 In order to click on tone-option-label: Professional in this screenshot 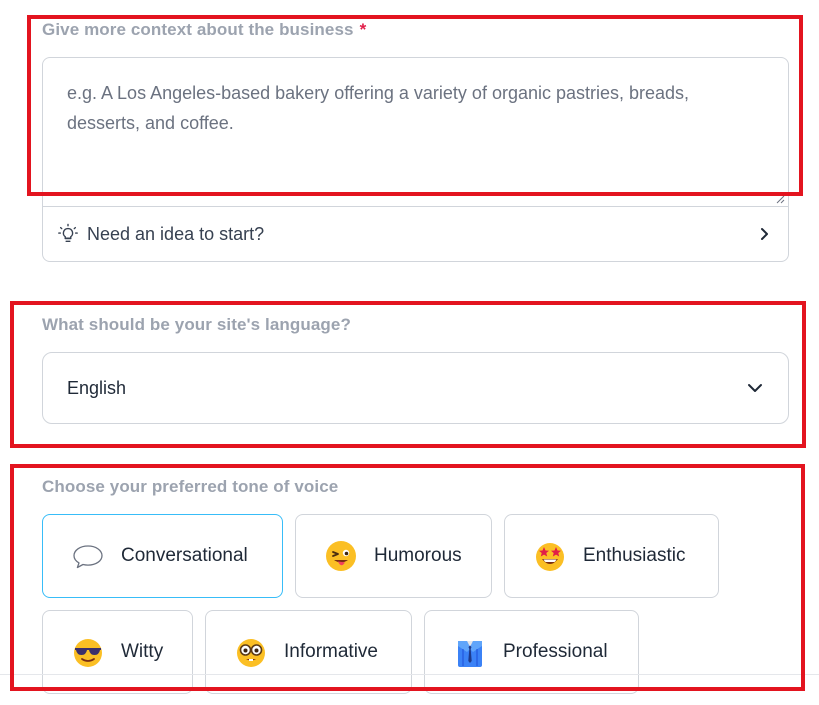, I will do `click(555, 651)`.